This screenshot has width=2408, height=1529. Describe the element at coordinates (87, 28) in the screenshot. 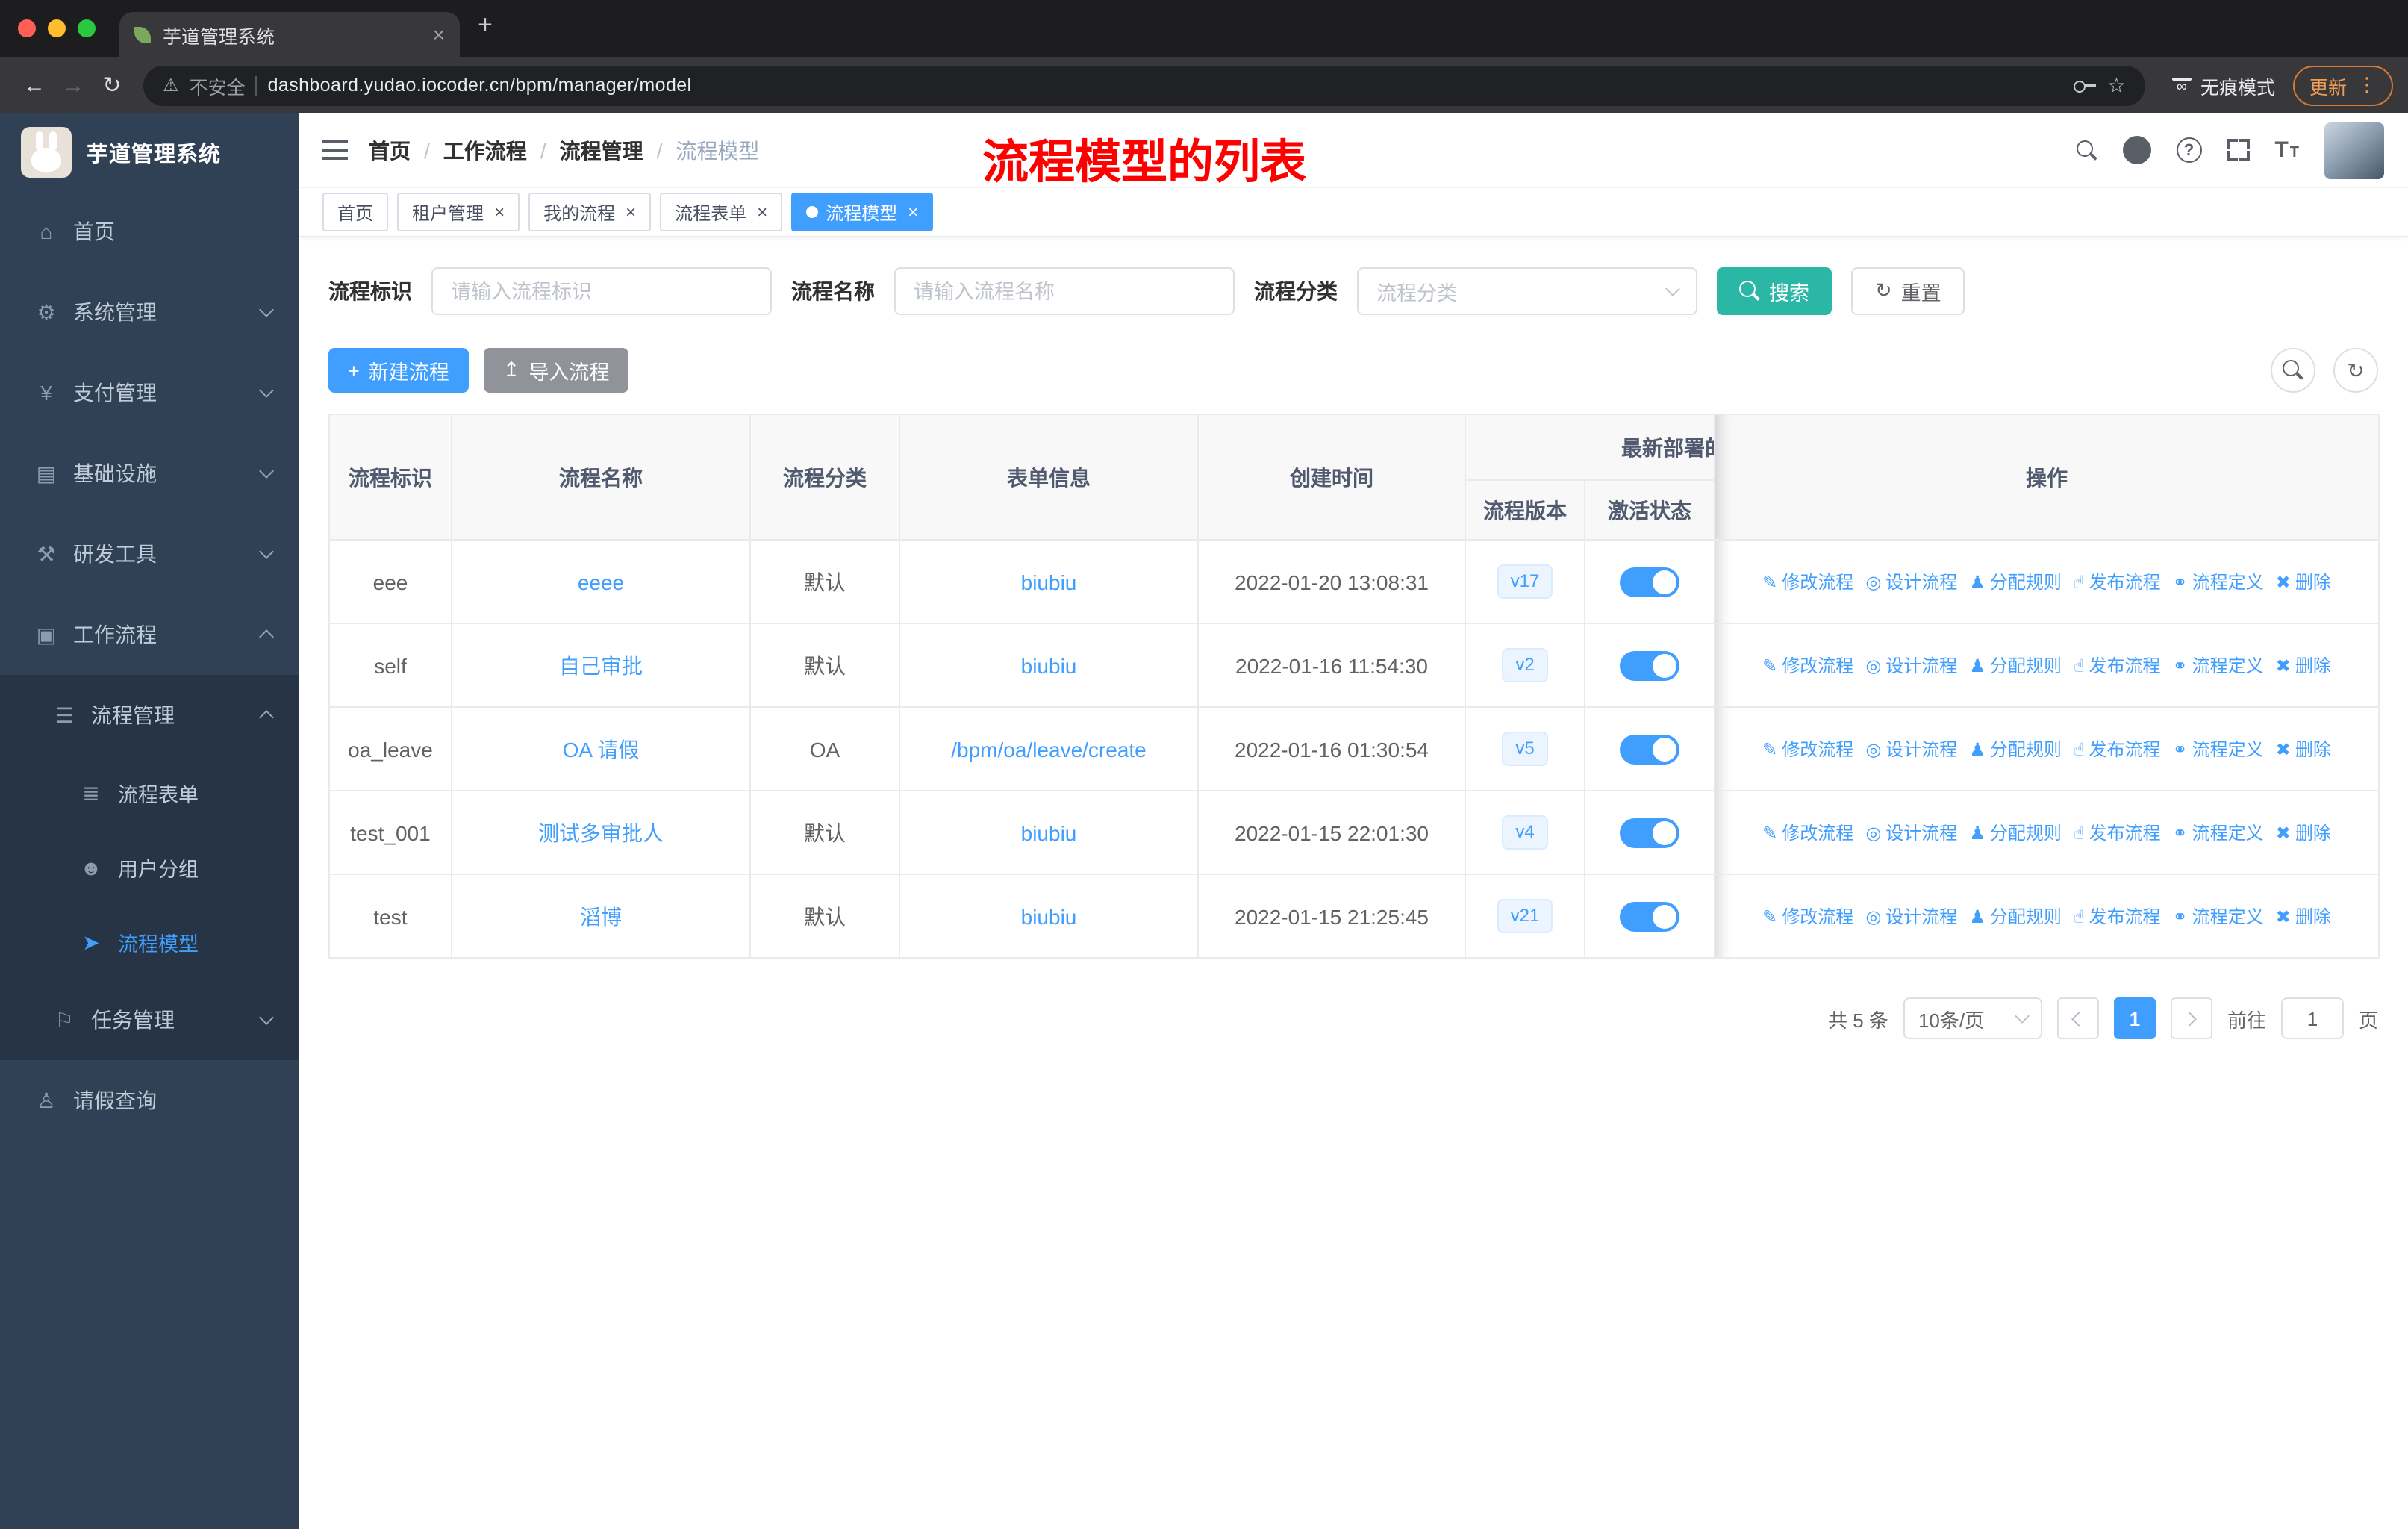

I see `window-zoom-button` at that location.